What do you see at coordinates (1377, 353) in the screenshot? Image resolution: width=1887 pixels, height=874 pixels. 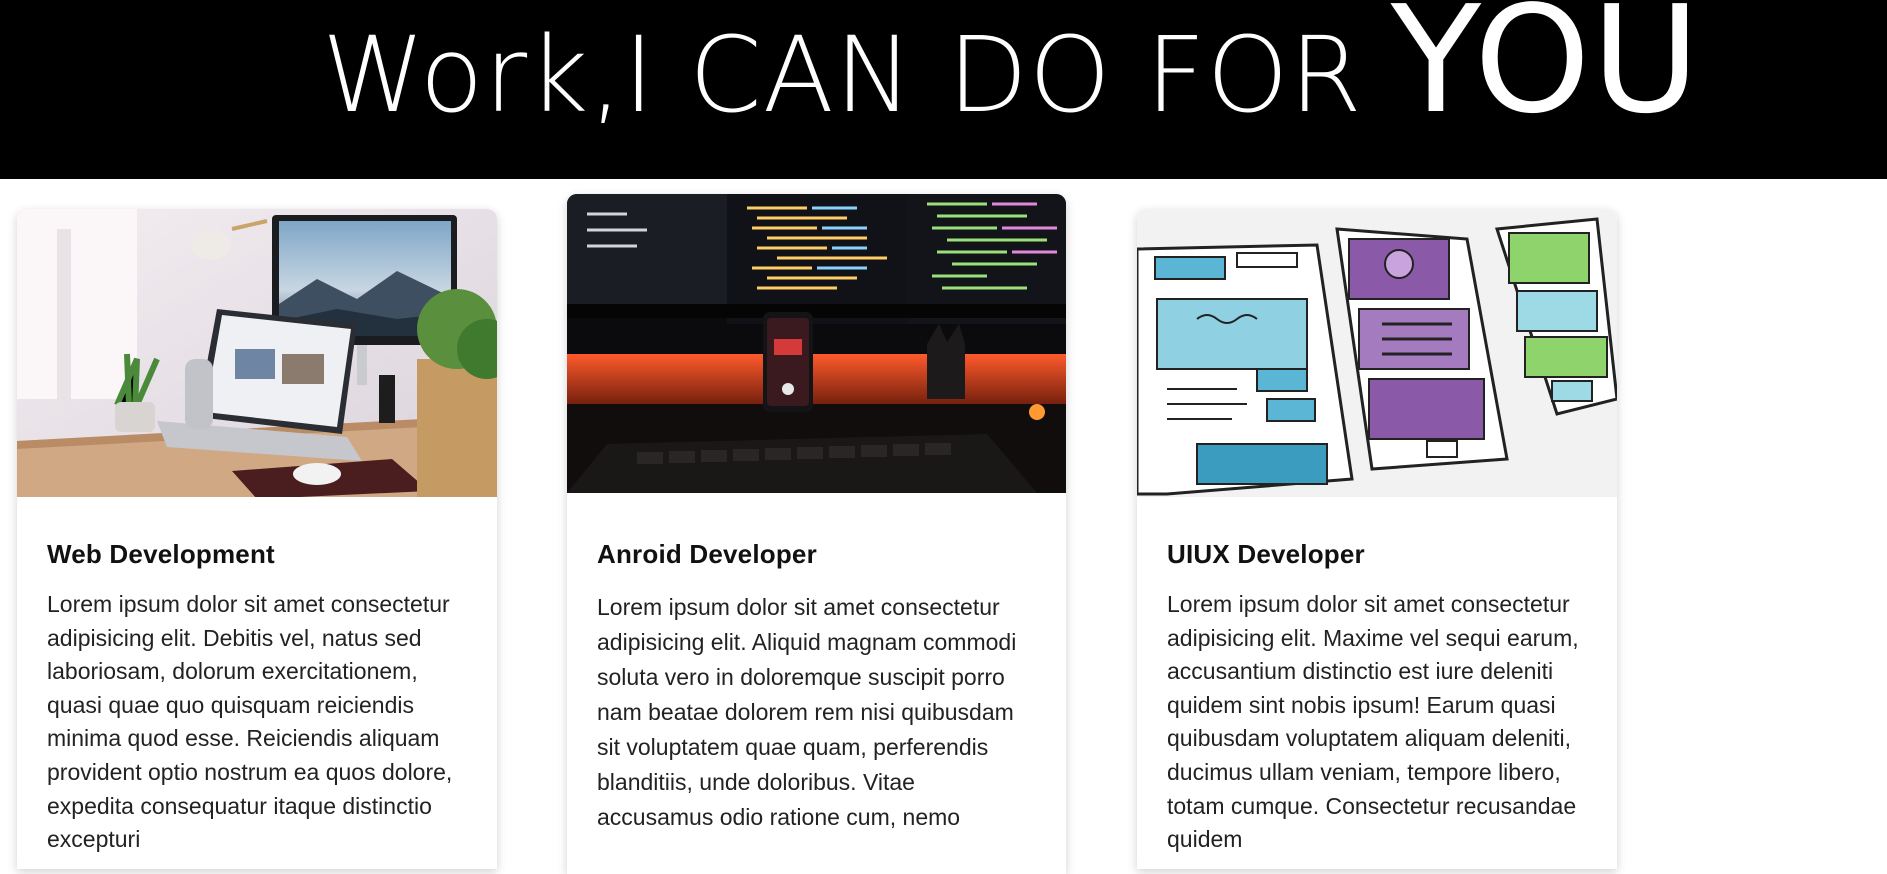 I see `card-image-wireframe-sketch` at bounding box center [1377, 353].